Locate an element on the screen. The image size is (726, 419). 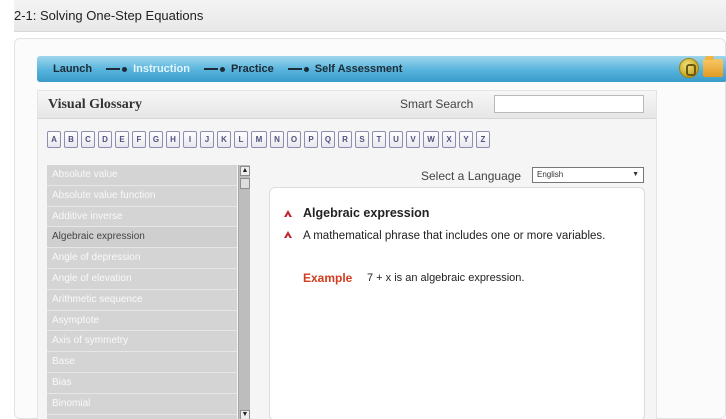
scroll-up-arrow-icon: ▲ is located at coordinates (245, 171).